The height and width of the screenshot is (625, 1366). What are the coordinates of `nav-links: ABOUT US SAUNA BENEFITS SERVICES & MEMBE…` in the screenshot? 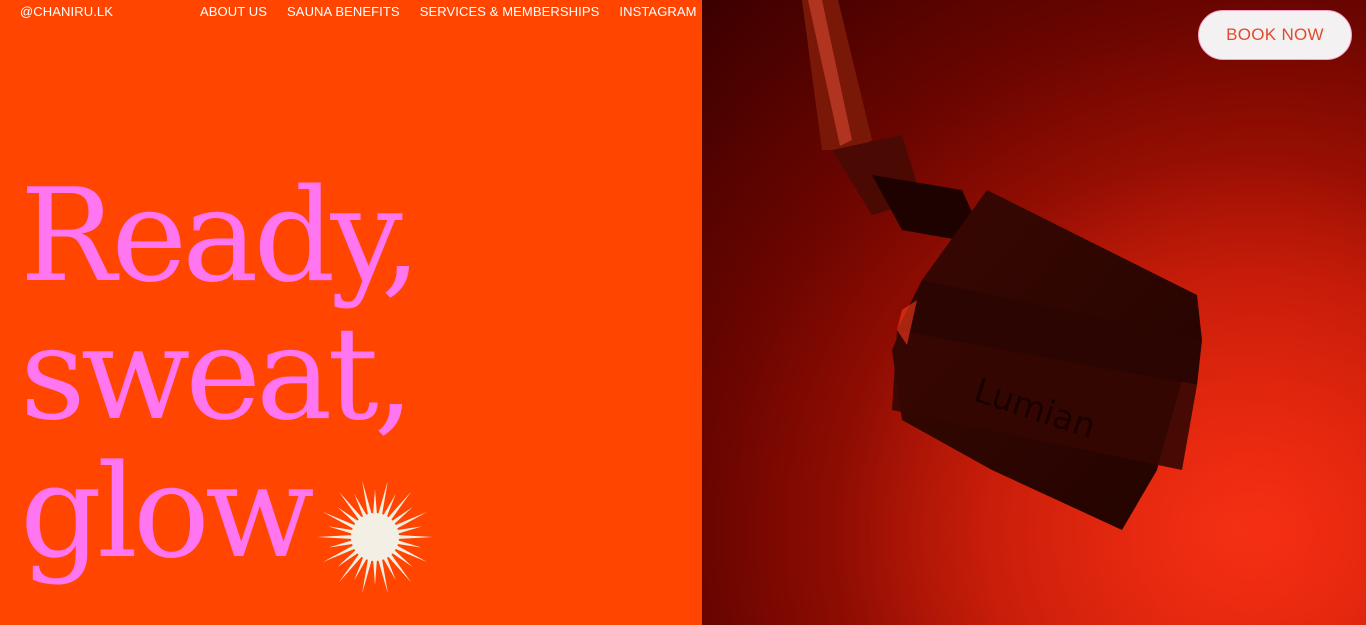 It's located at (448, 11).